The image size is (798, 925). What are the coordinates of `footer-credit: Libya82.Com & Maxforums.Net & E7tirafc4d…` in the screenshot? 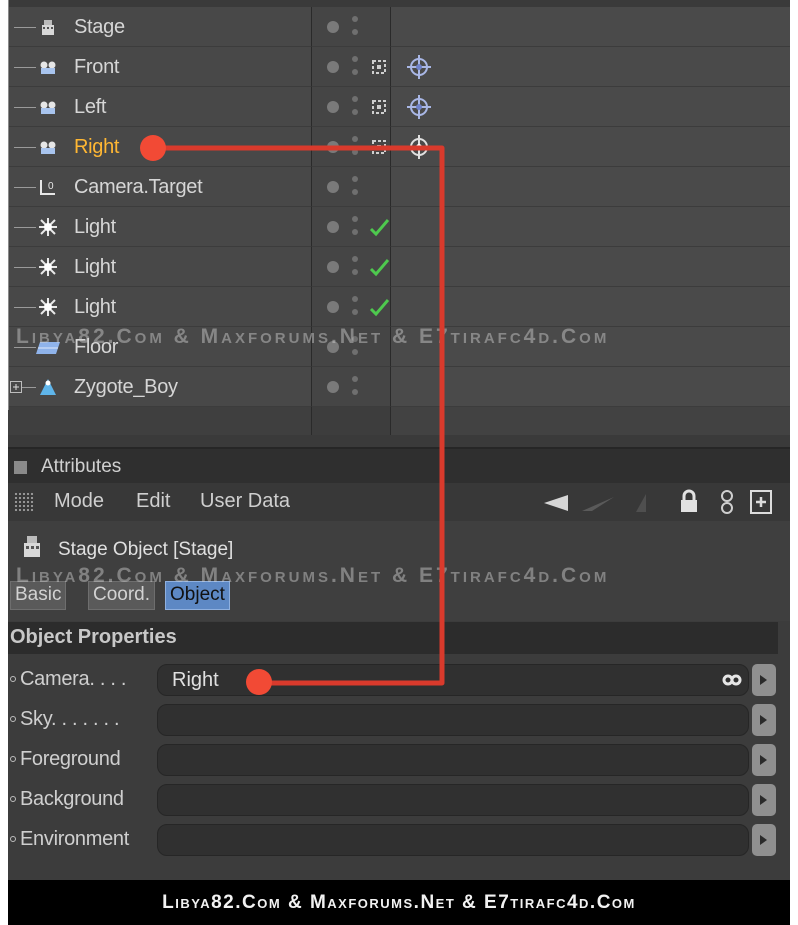 It's located at (399, 902).